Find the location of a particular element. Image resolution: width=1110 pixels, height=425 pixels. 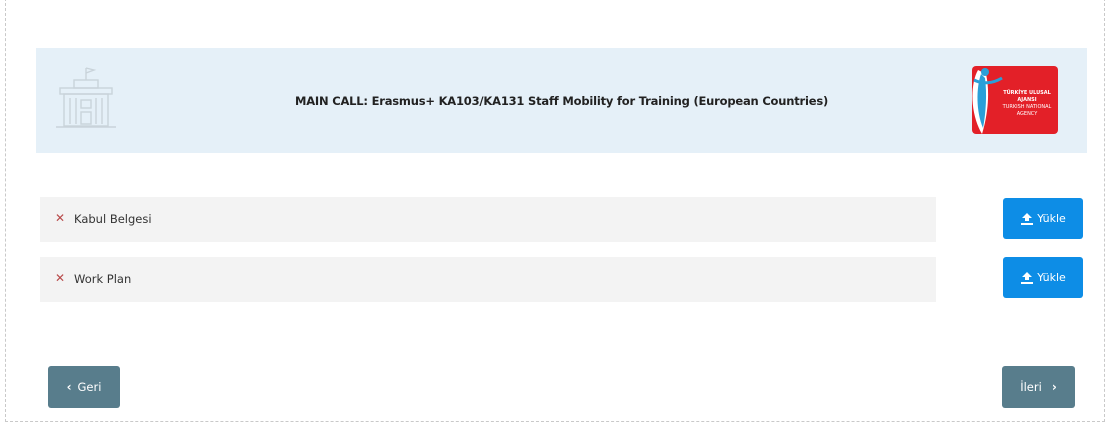

upload-button-kabul-belgesi: Yükle is located at coordinates (1043, 218).